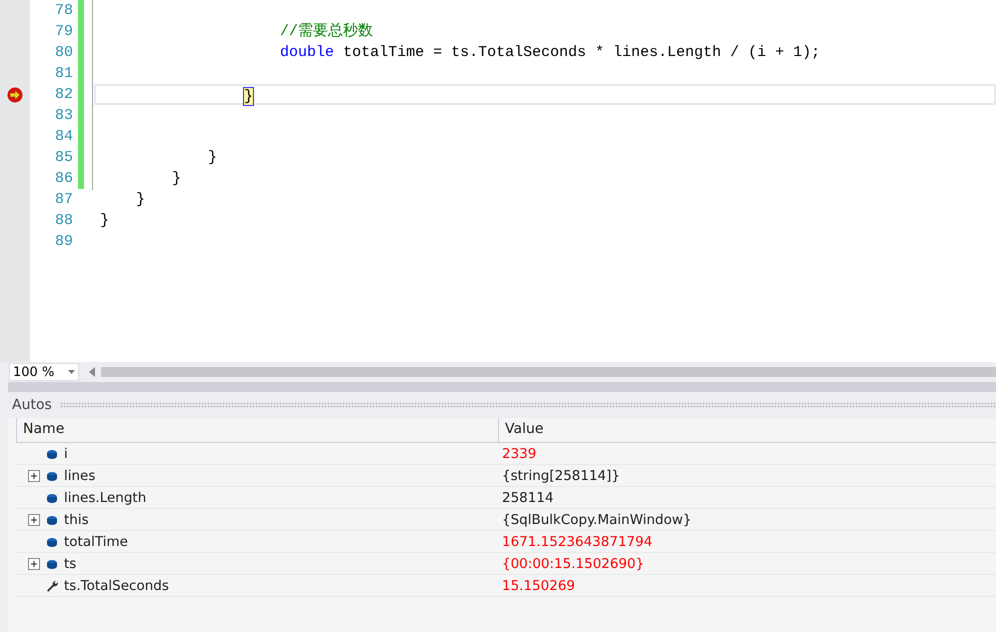  What do you see at coordinates (307, 52) in the screenshot?
I see `code-keyword: double` at bounding box center [307, 52].